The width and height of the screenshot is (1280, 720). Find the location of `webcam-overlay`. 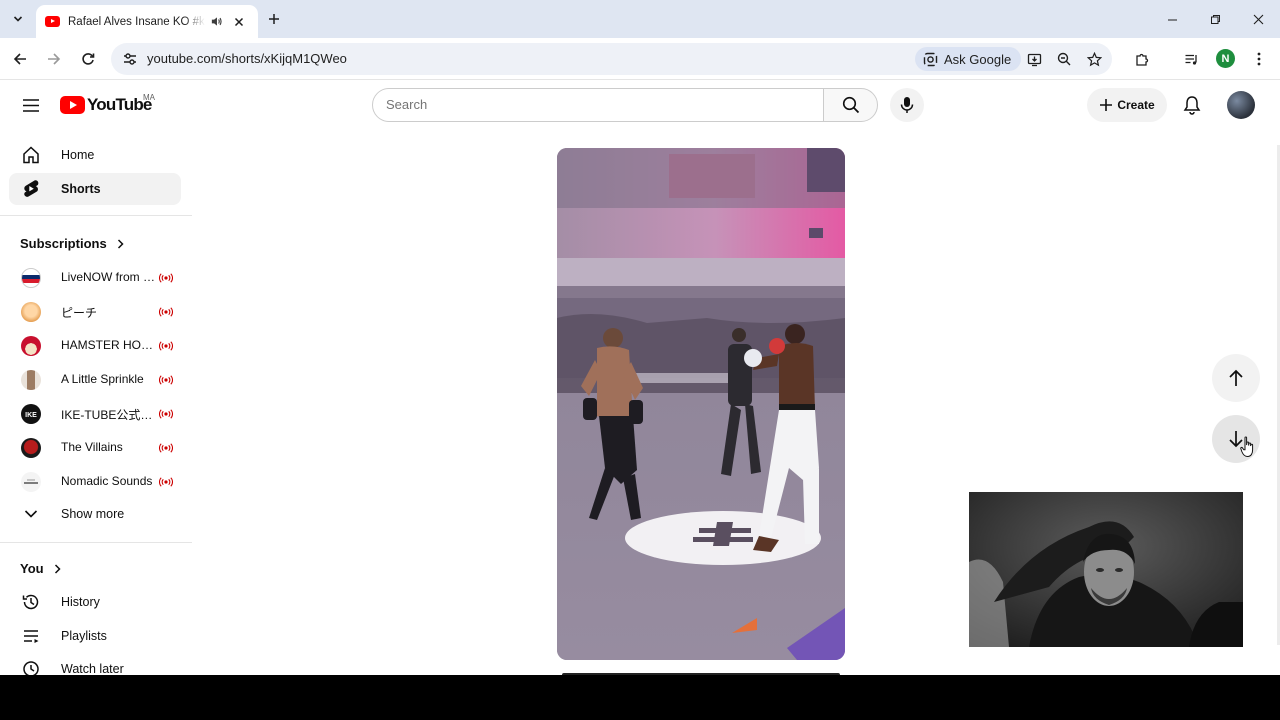

webcam-overlay is located at coordinates (1106, 569).